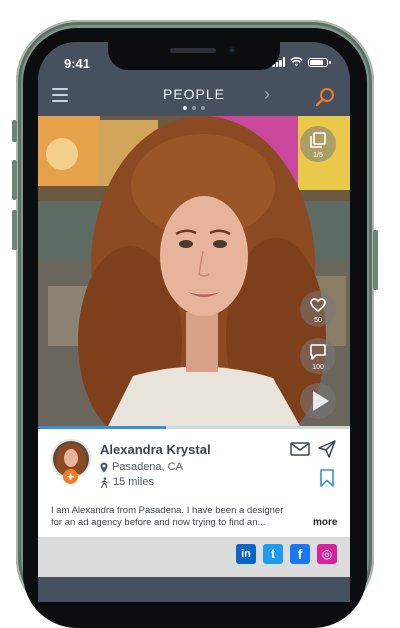 The width and height of the screenshot is (400, 628). I want to click on front-camera, so click(232, 50).